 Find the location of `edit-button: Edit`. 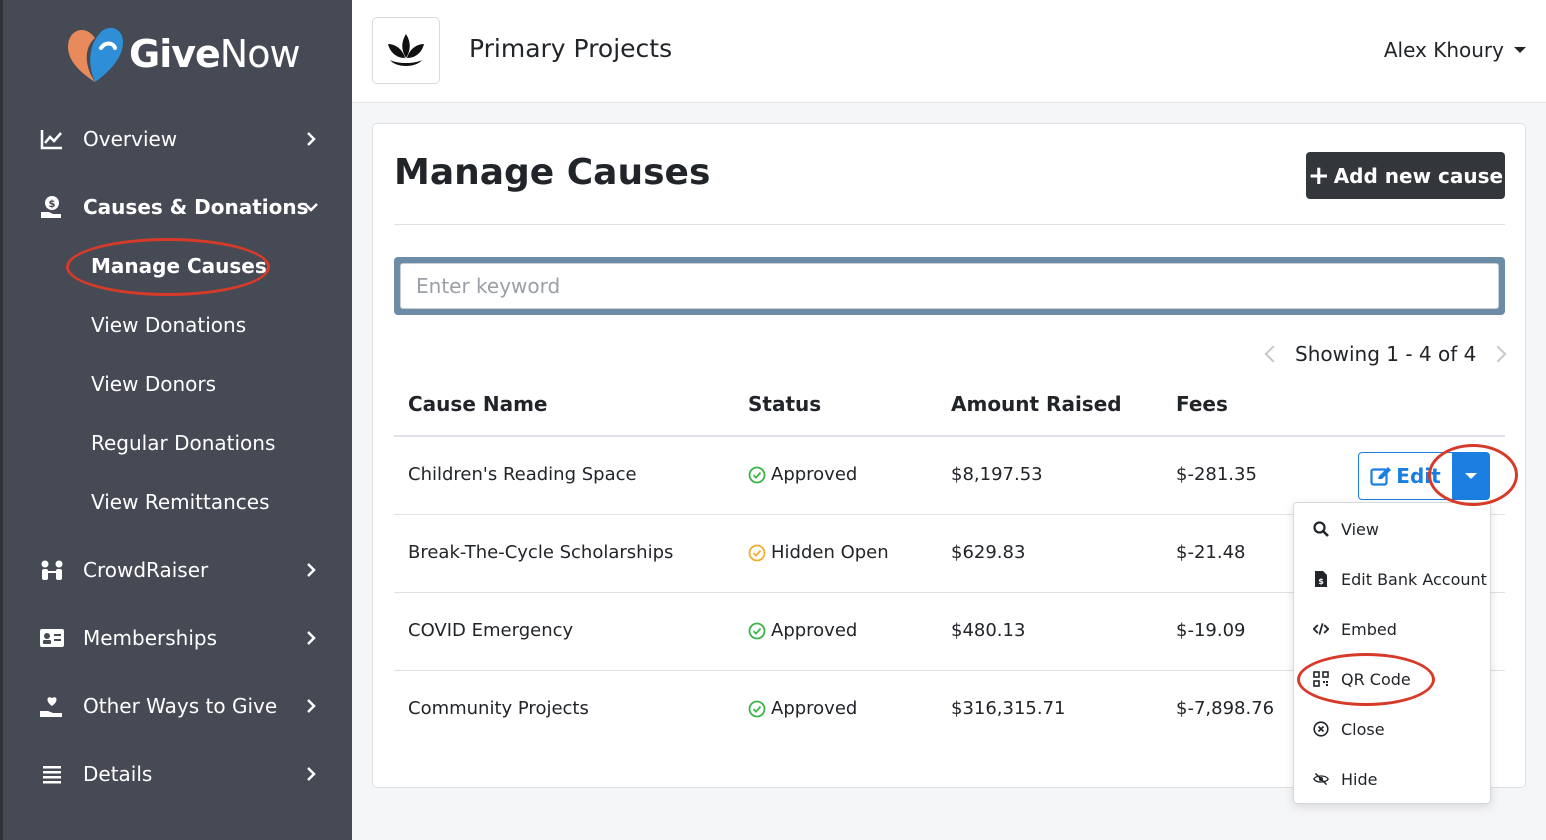

edit-button: Edit is located at coordinates (1405, 476).